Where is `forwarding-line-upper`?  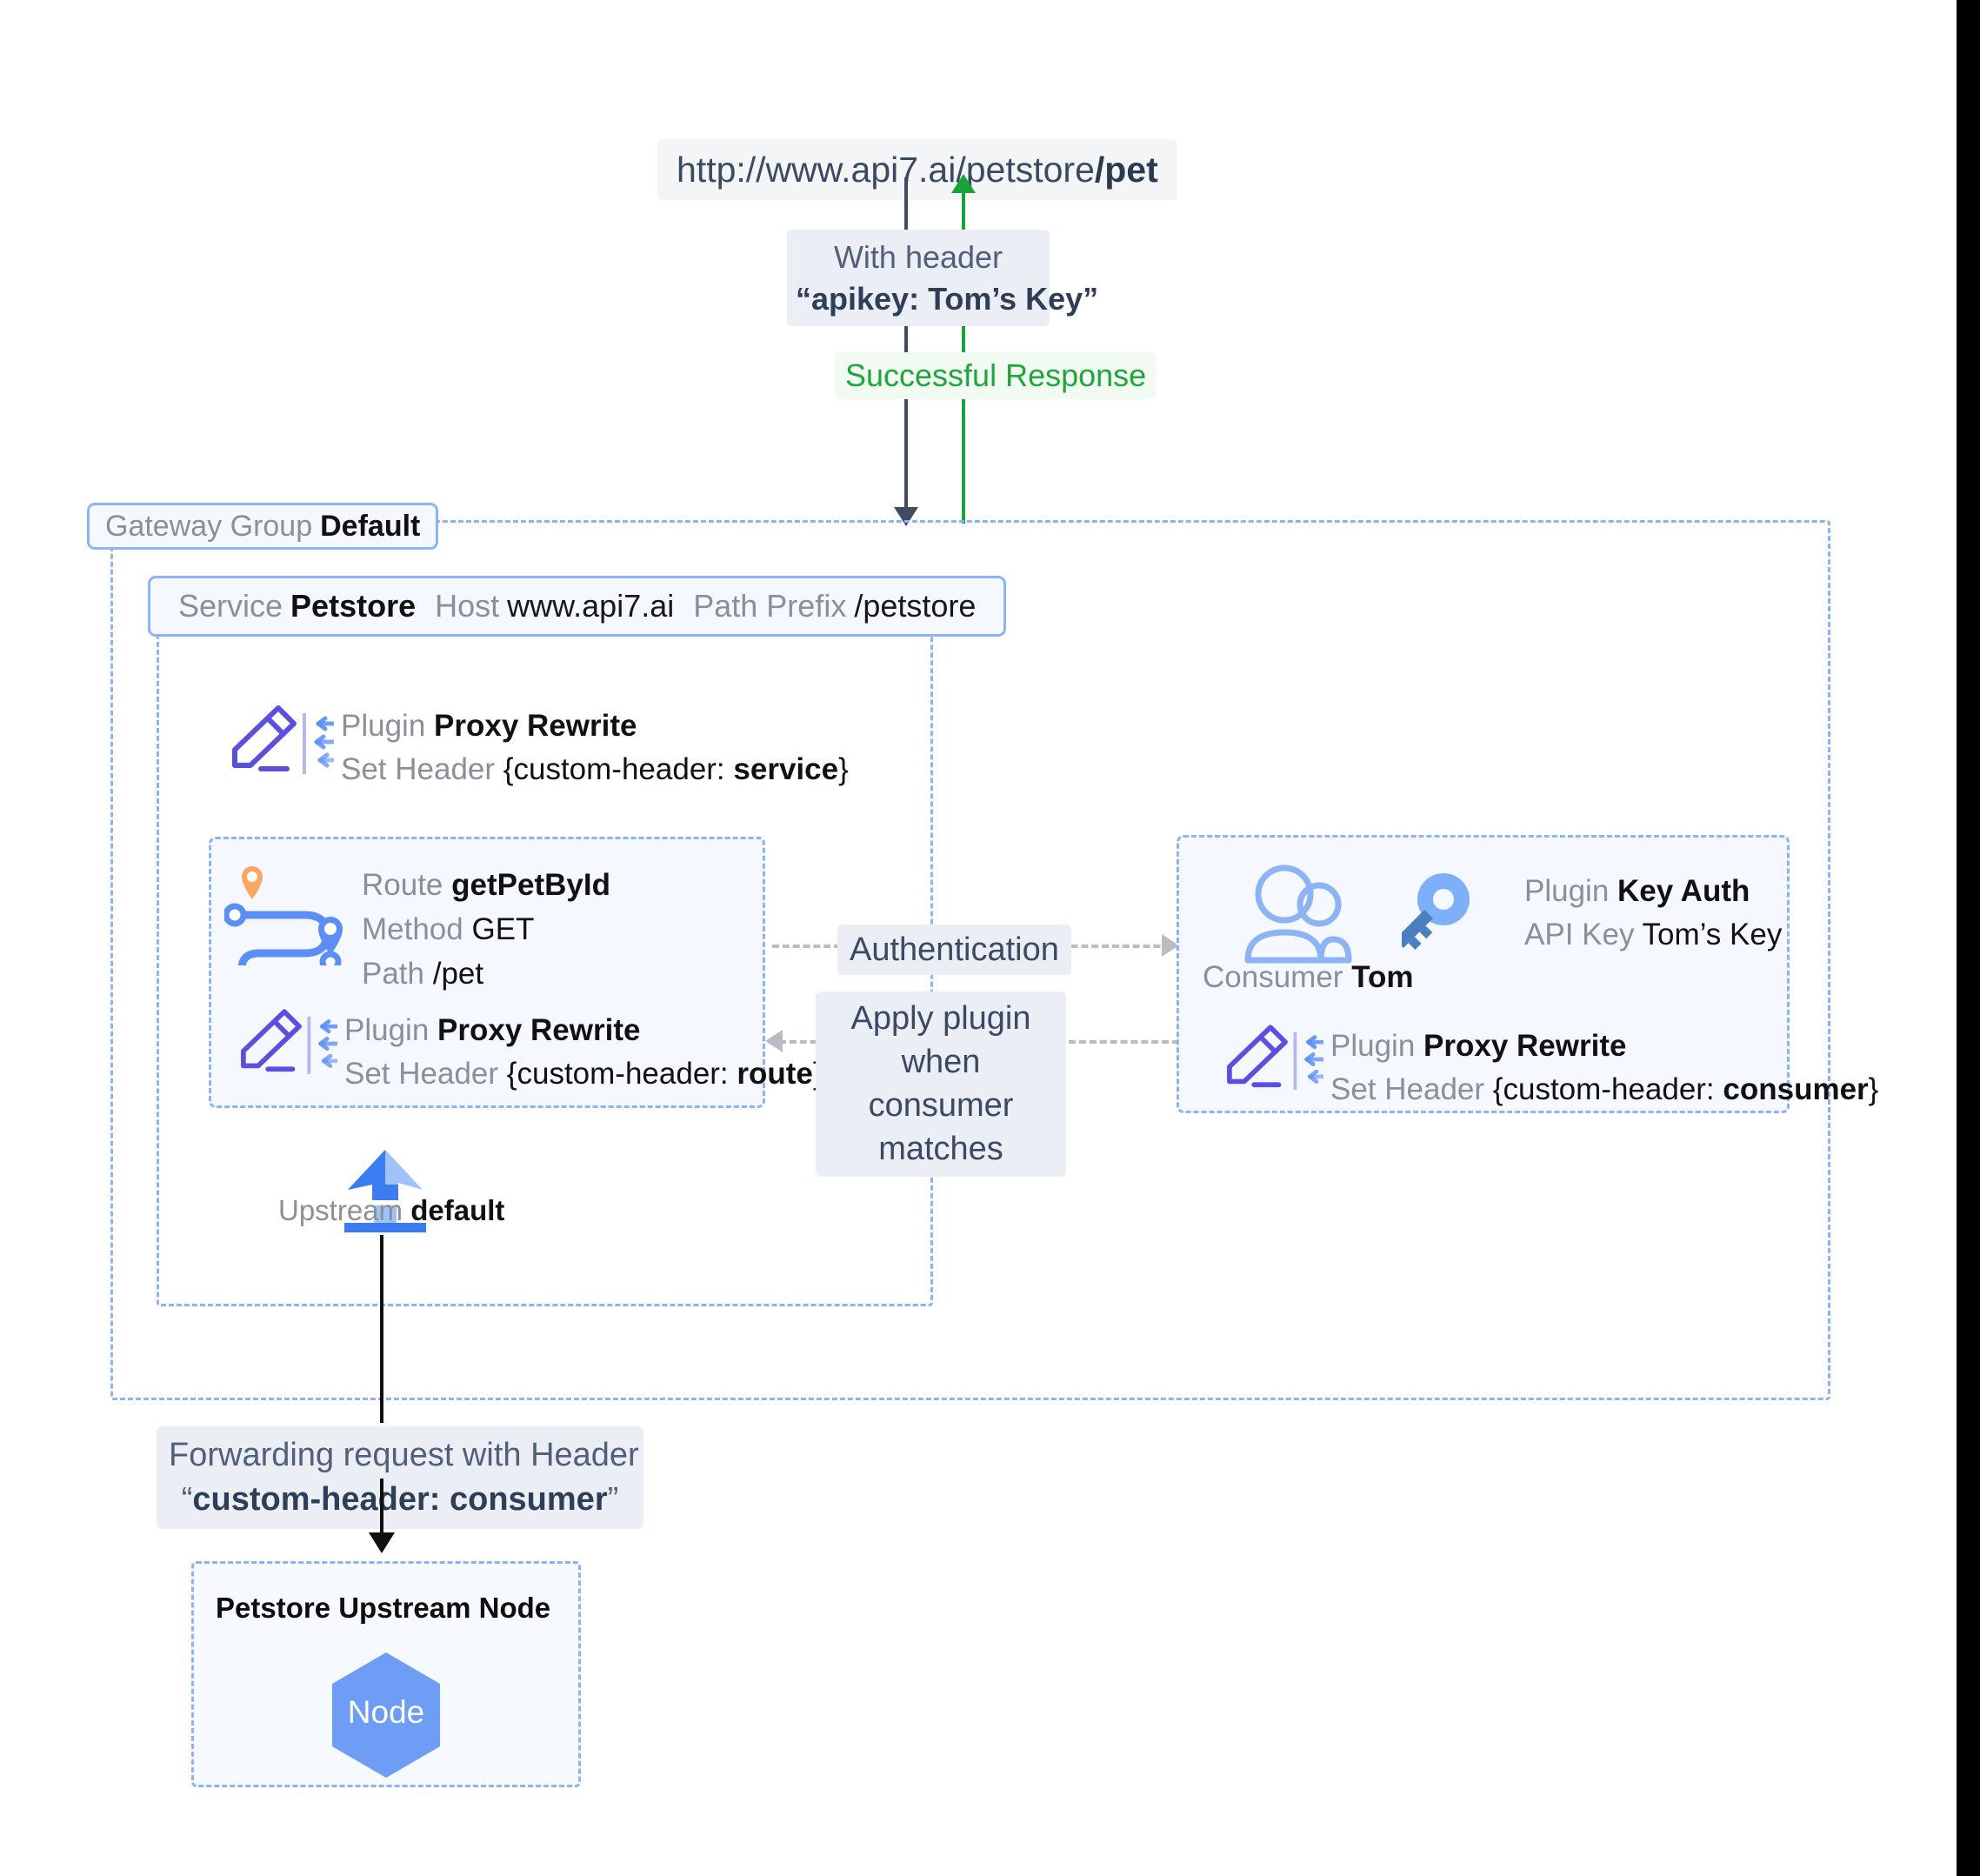
forwarding-line-upper is located at coordinates (381, 1329).